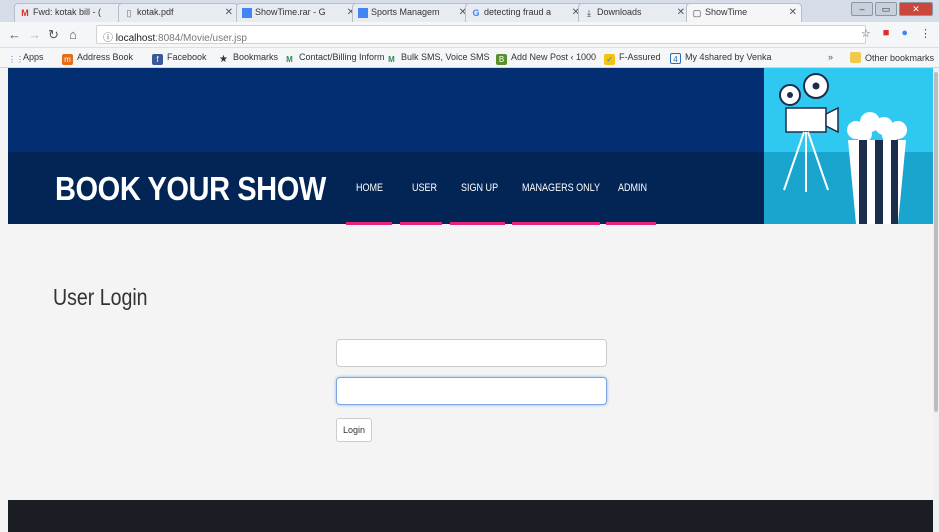 Image resolution: width=939 pixels, height=532 pixels. What do you see at coordinates (26, 58) in the screenshot?
I see `bookmark-apps: ⋮⋮Apps` at bounding box center [26, 58].